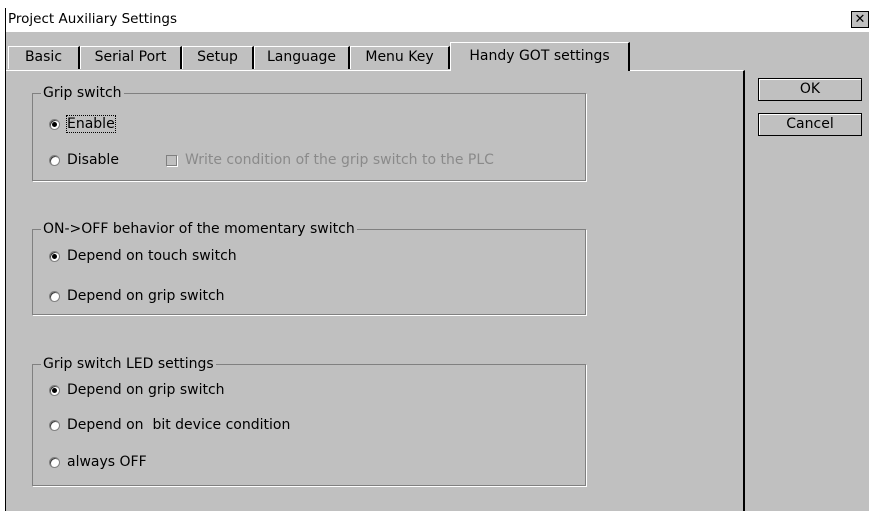 The height and width of the screenshot is (511, 869). Describe the element at coordinates (179, 425) in the screenshot. I see `led-bit-device-label: Depend on bit device condition` at that location.